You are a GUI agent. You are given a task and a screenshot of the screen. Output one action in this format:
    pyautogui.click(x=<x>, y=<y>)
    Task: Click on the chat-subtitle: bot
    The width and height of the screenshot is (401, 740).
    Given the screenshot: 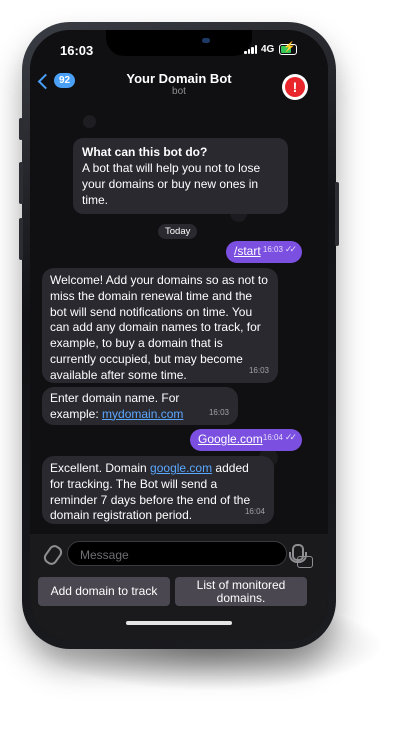 What is the action you would take?
    pyautogui.click(x=179, y=91)
    